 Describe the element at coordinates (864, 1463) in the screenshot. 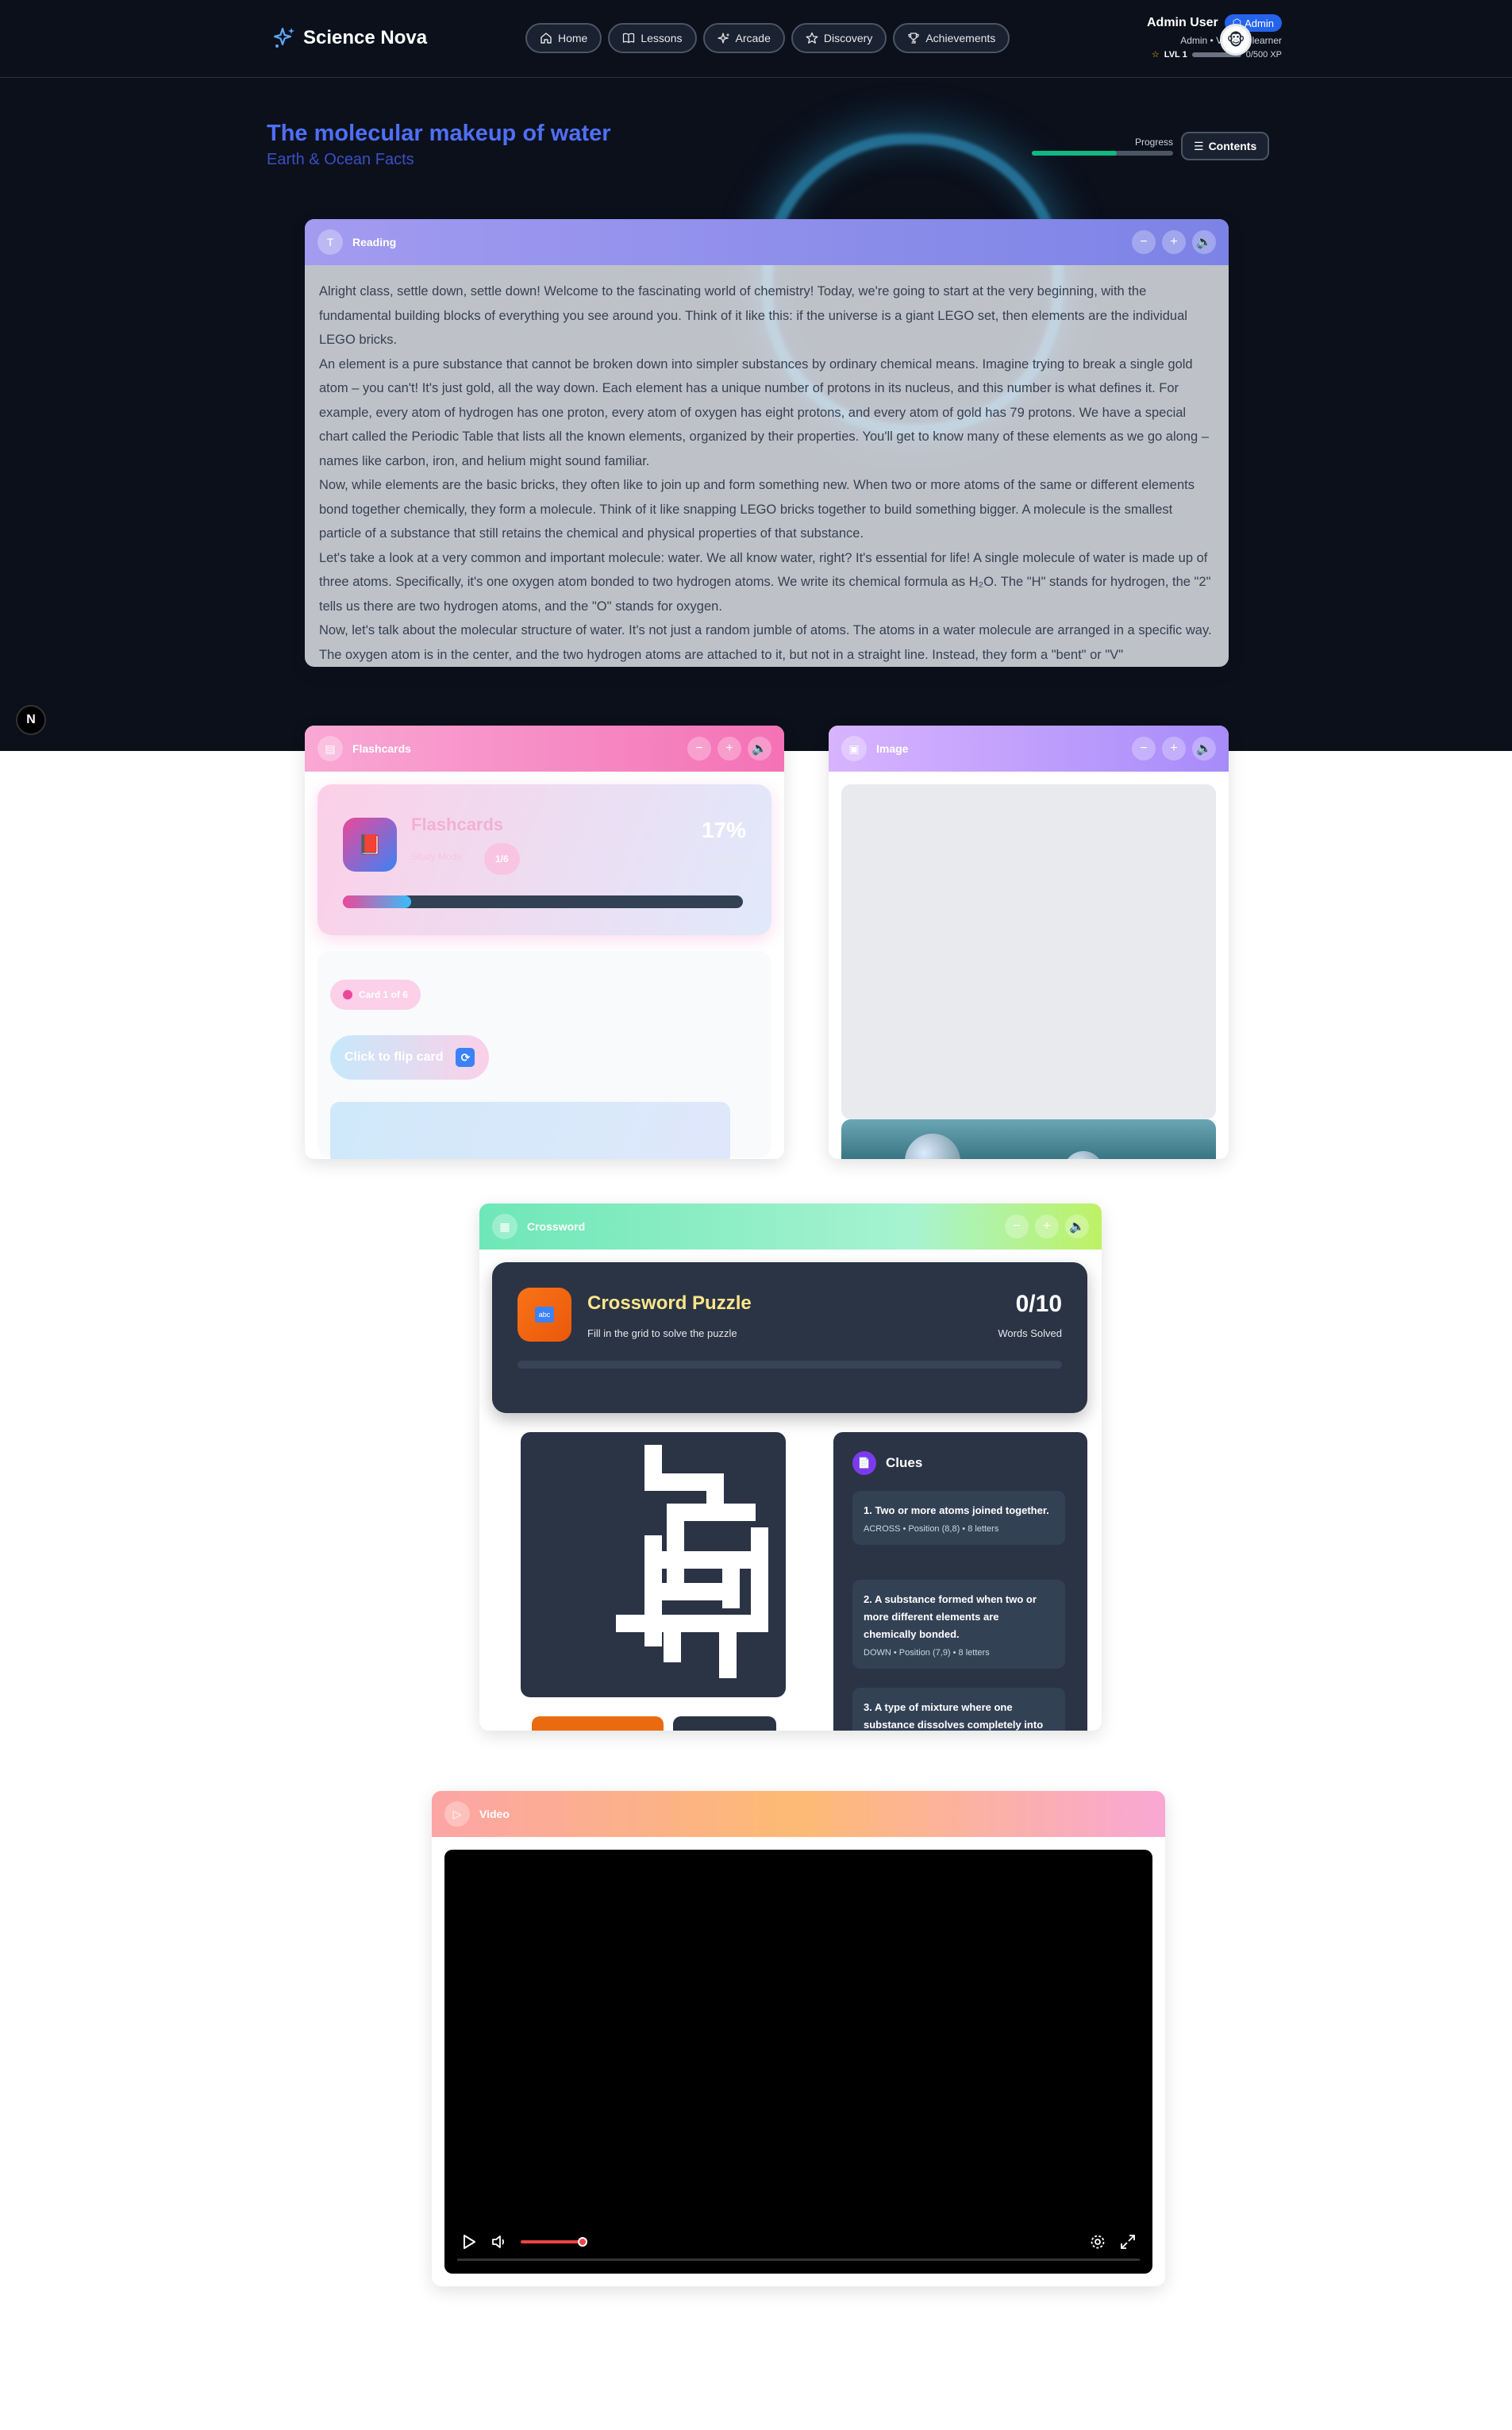

I see `document-icon: 📄` at that location.